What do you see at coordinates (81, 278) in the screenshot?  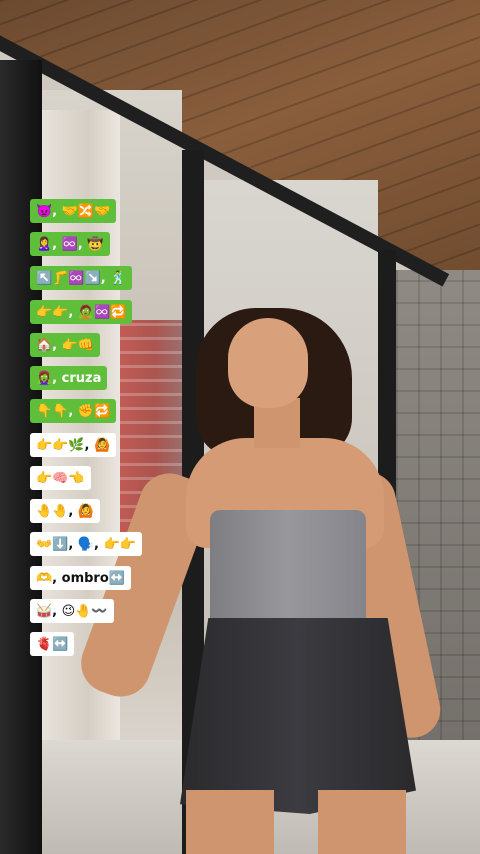 I see `caption-step-3: ↖️🦵♾️↘️, 🕺` at bounding box center [81, 278].